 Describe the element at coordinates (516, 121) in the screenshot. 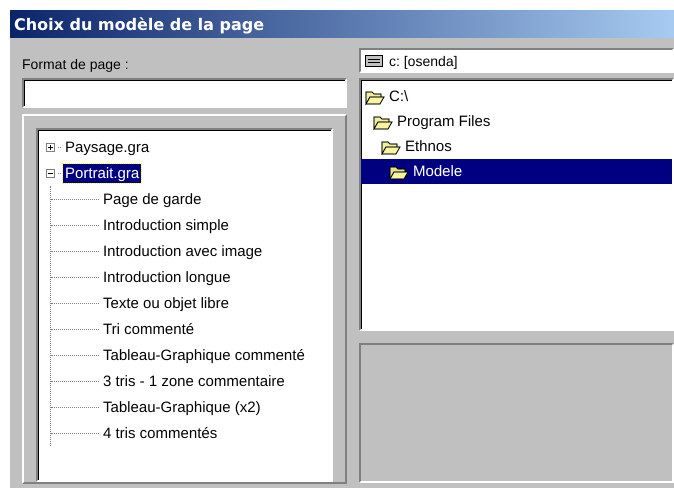

I see `folder-item: Program Files` at that location.